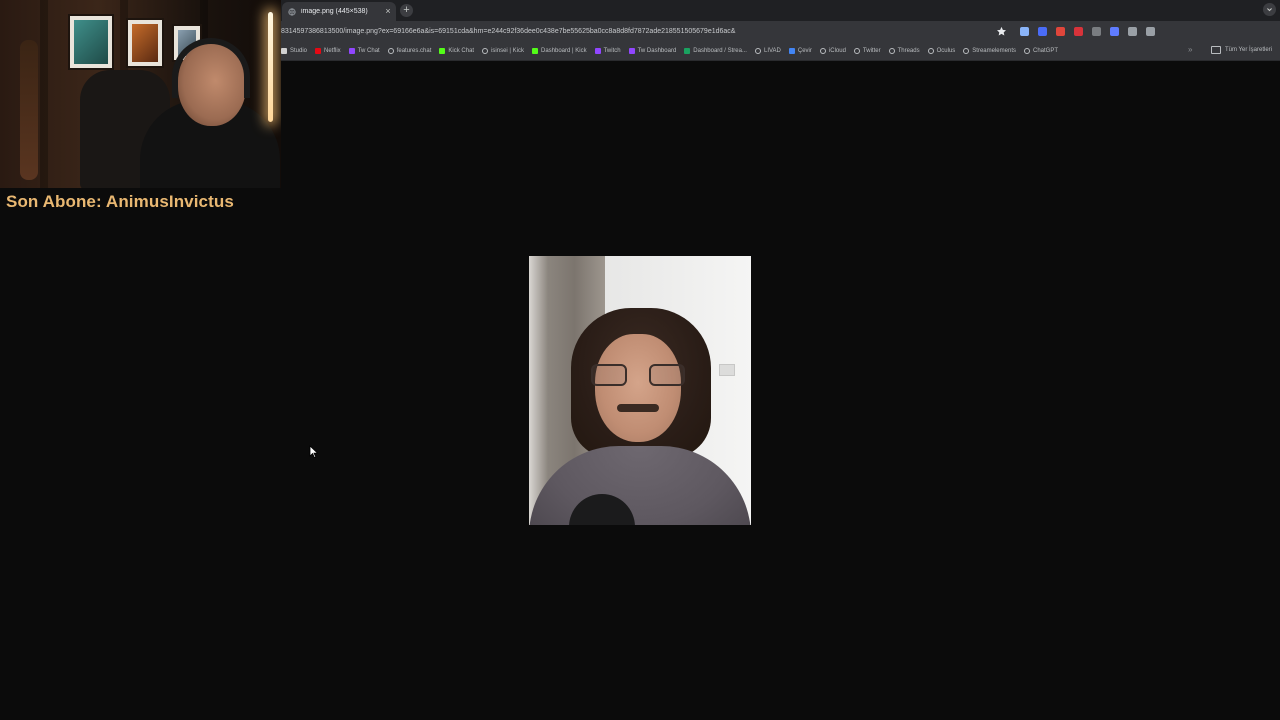 The width and height of the screenshot is (1280, 720). I want to click on extensions-row, so click(1092, 31).